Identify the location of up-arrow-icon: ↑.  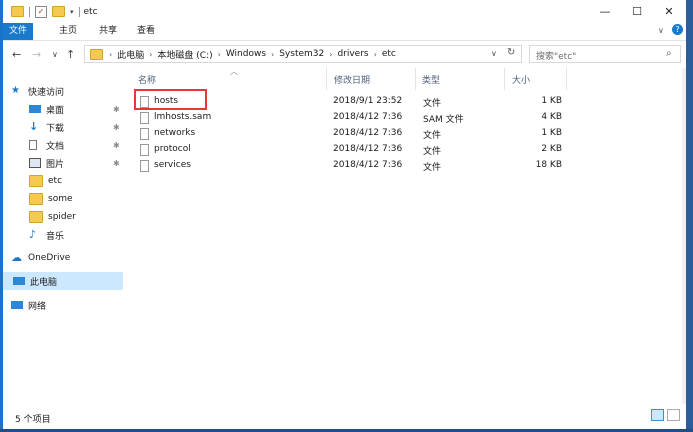
(70, 54).